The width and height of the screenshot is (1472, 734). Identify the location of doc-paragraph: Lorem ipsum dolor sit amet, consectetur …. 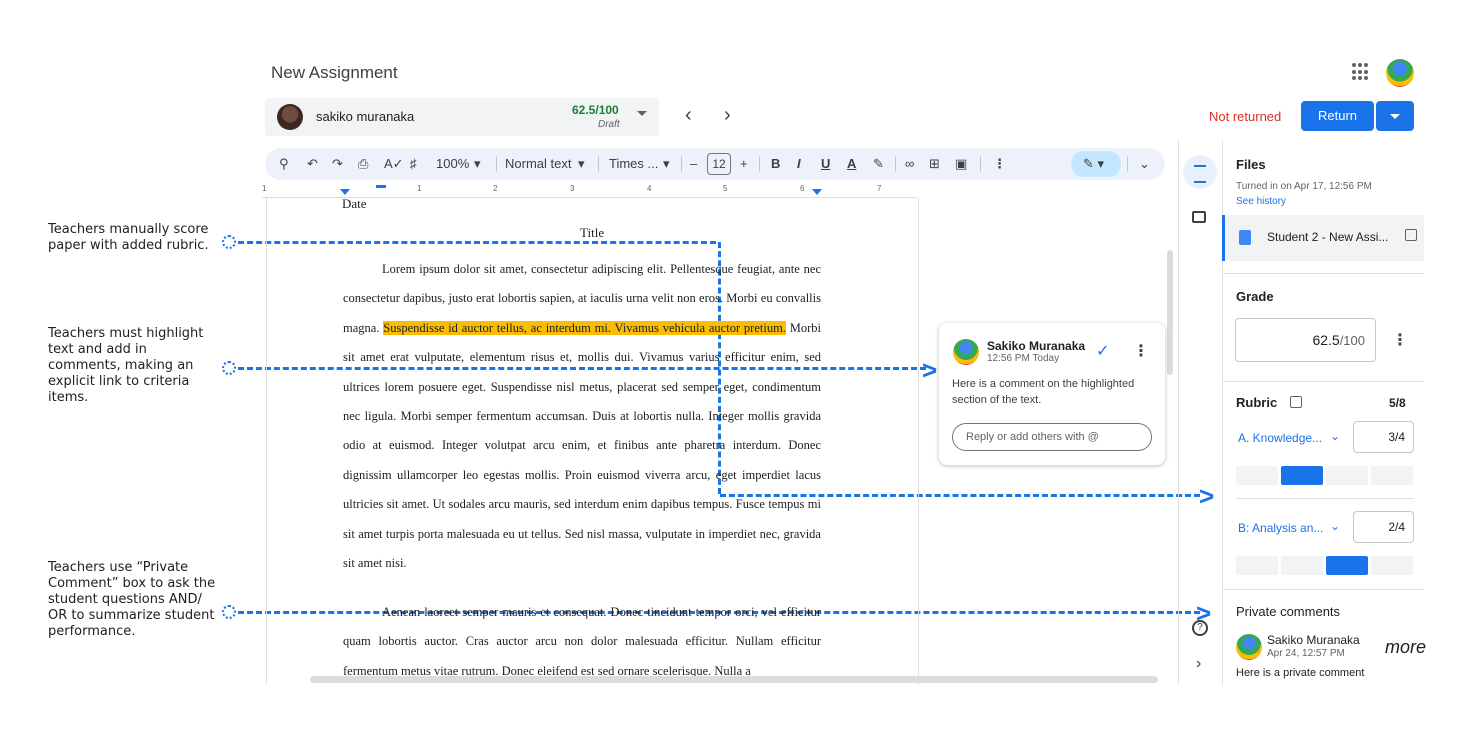
(582, 416).